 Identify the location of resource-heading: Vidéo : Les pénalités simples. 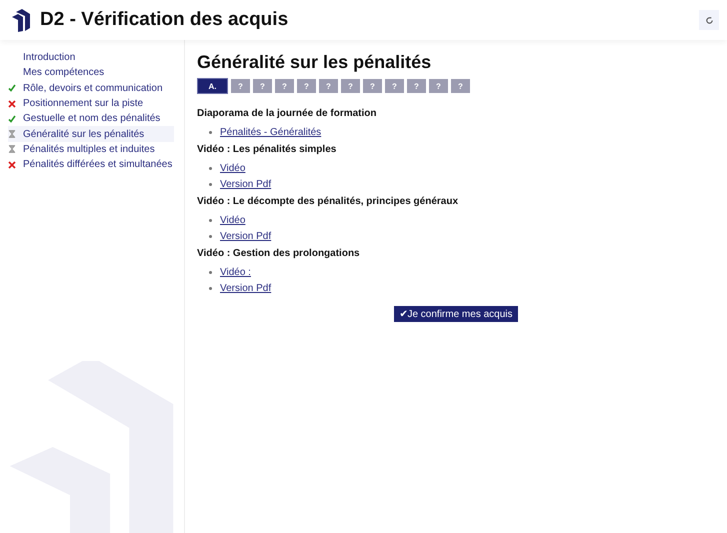
(267, 149).